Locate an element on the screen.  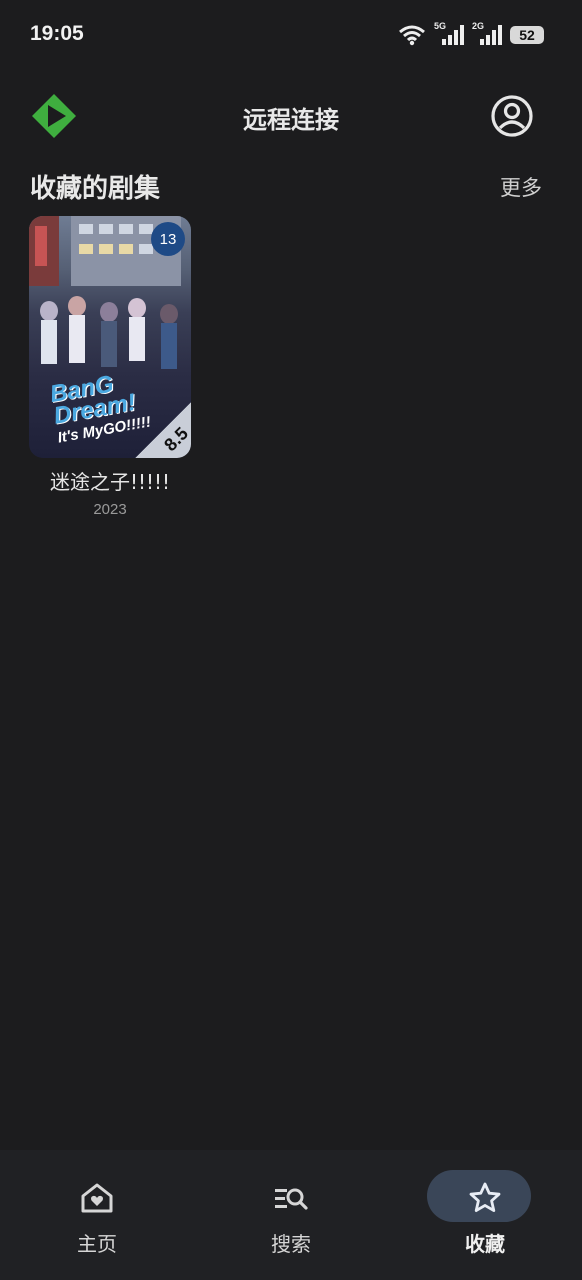
section-title: 收藏的剧集 is located at coordinates (95, 189).